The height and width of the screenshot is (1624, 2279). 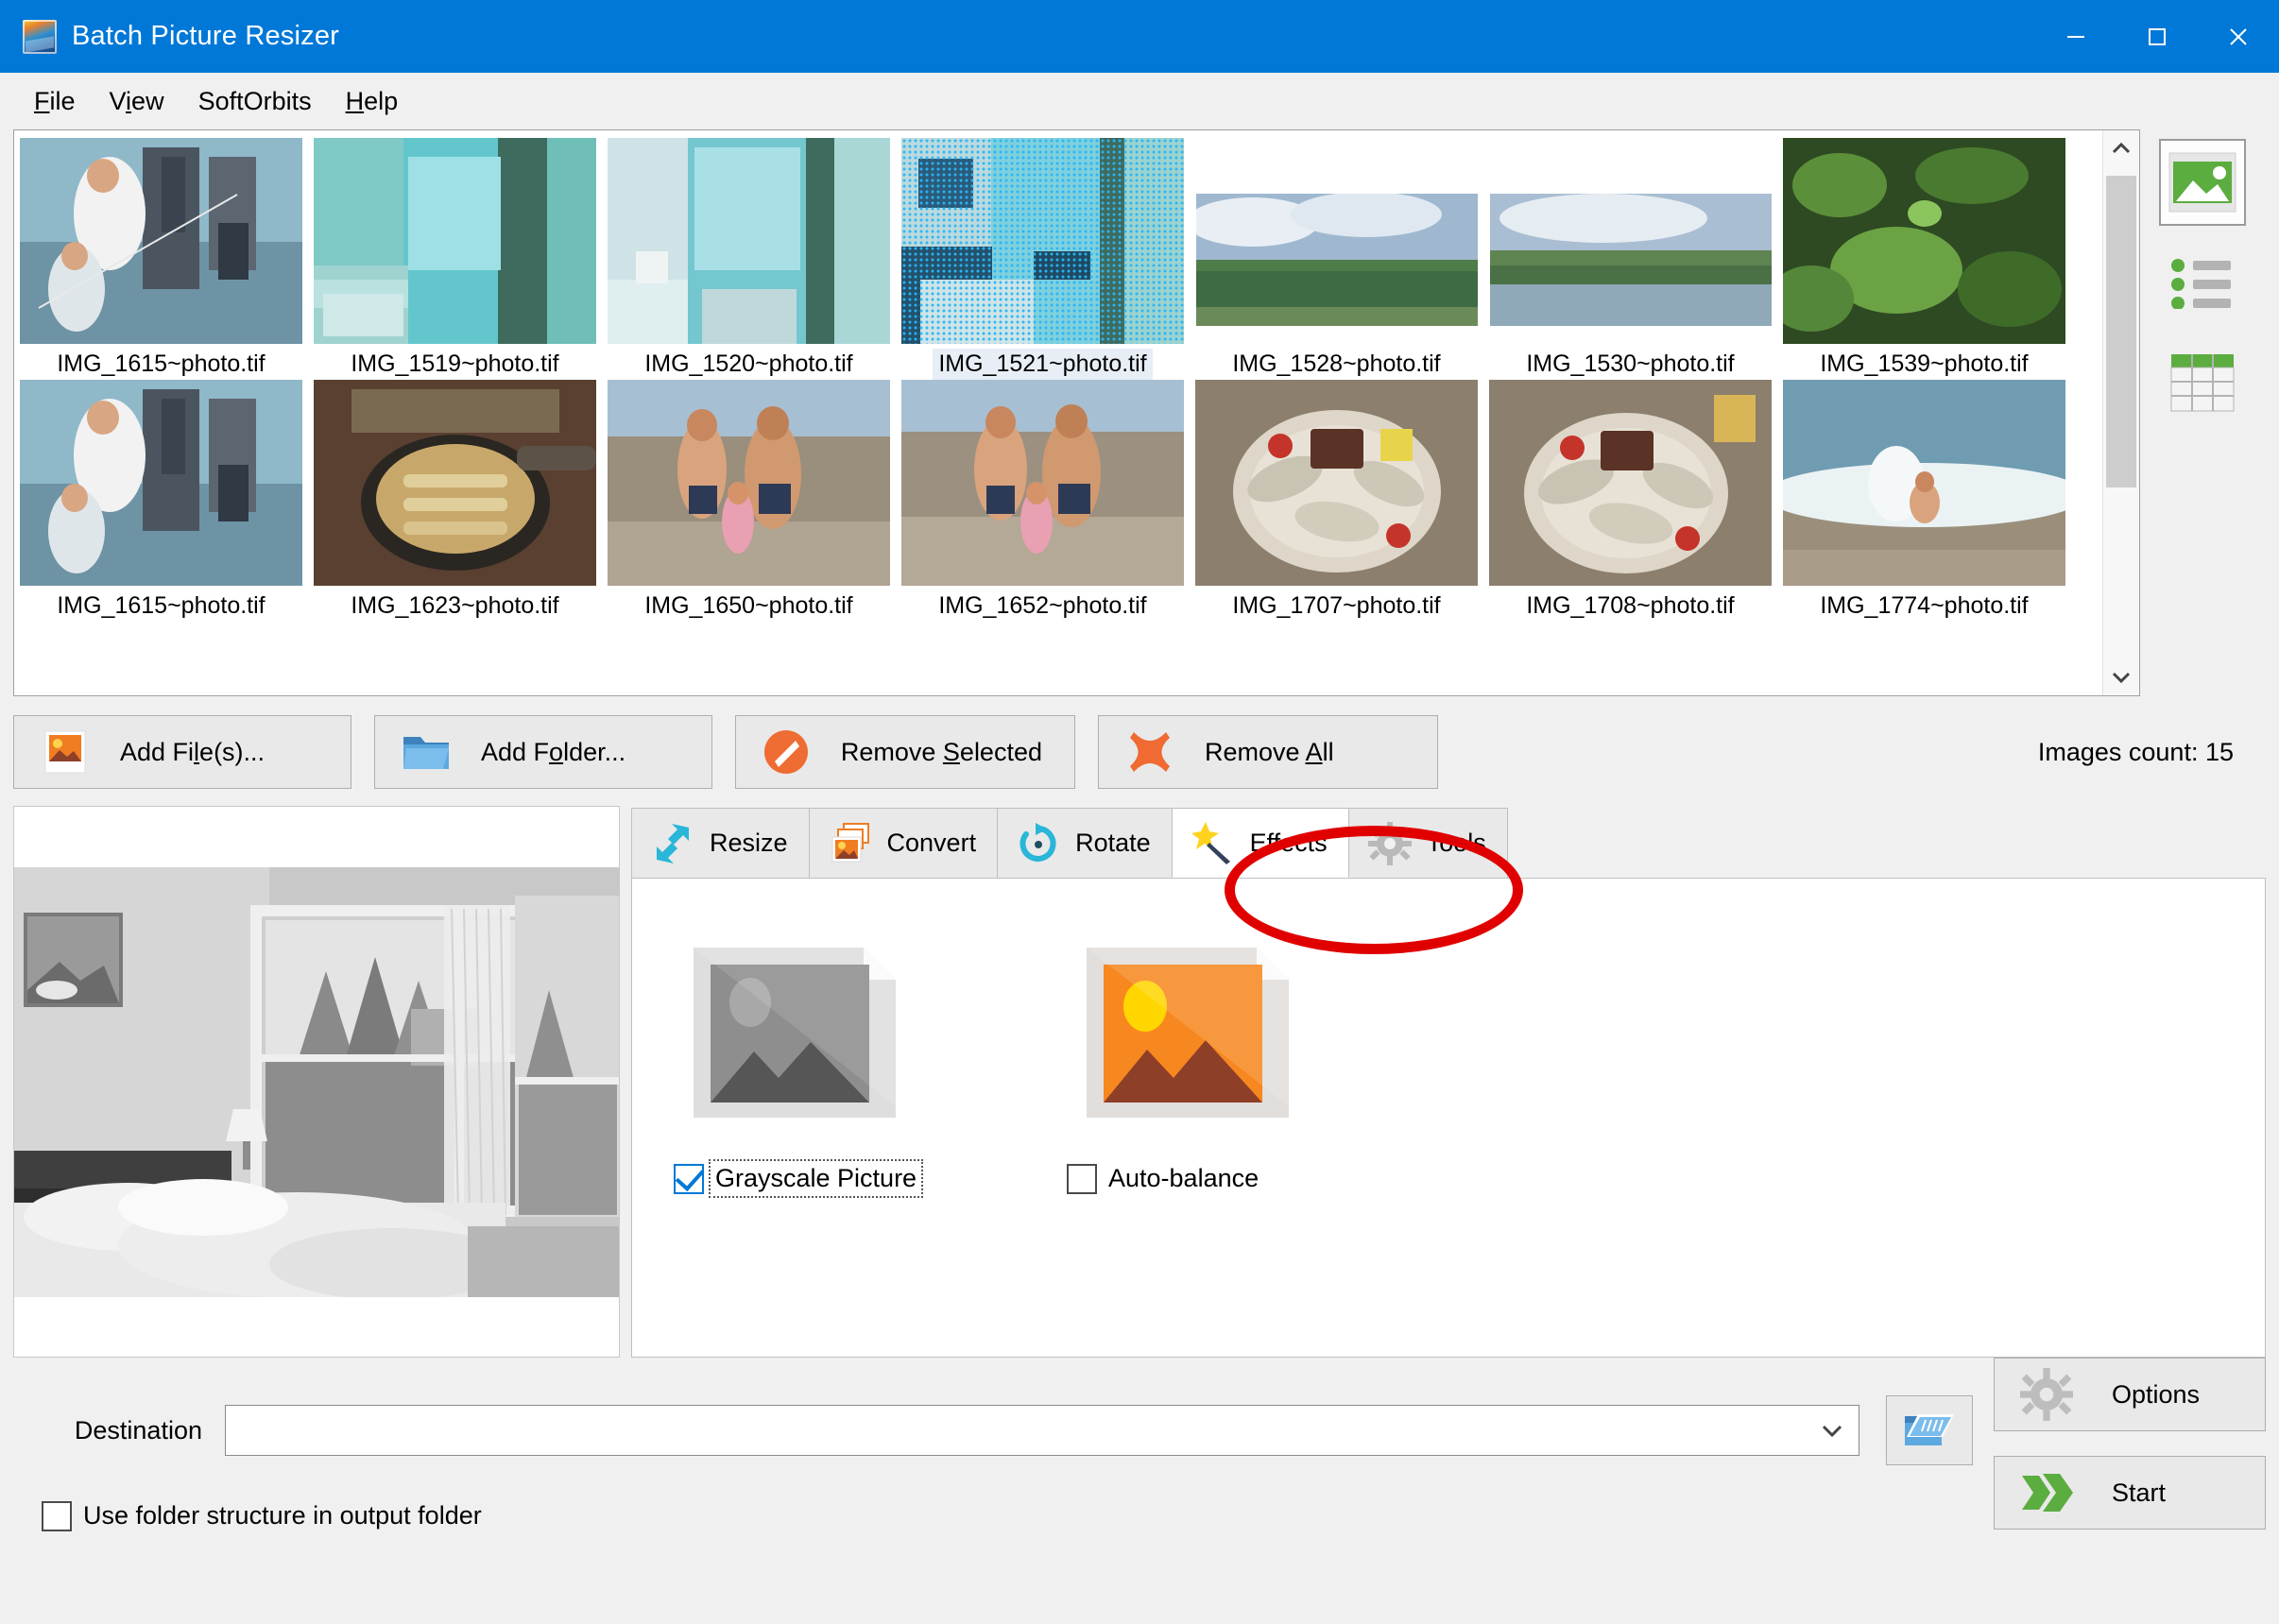 I want to click on thumbnail-item-selected: IMG_1521~photo.tif, so click(x=1043, y=259).